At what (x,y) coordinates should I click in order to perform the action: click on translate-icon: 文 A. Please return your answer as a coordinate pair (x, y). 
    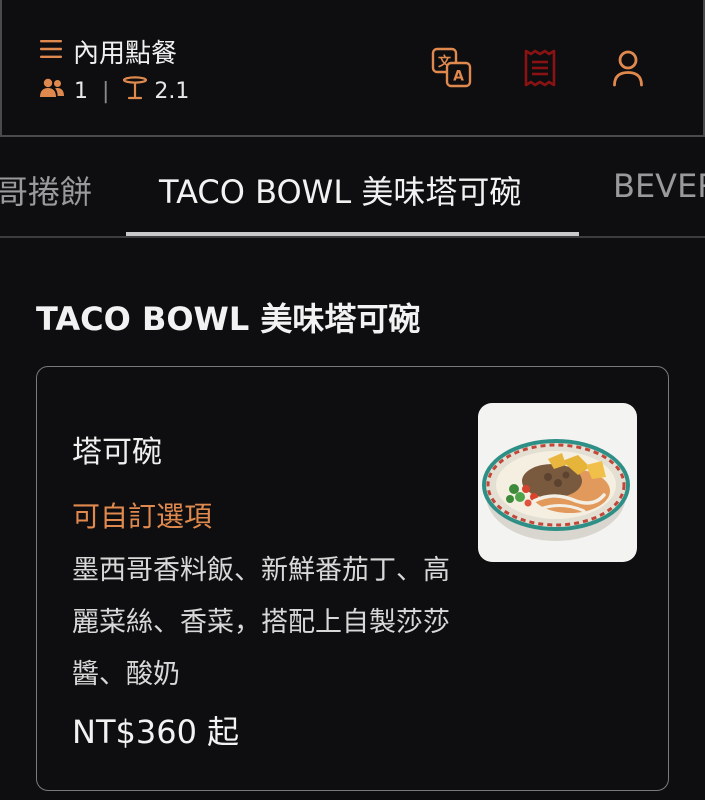
    Looking at the image, I should click on (452, 70).